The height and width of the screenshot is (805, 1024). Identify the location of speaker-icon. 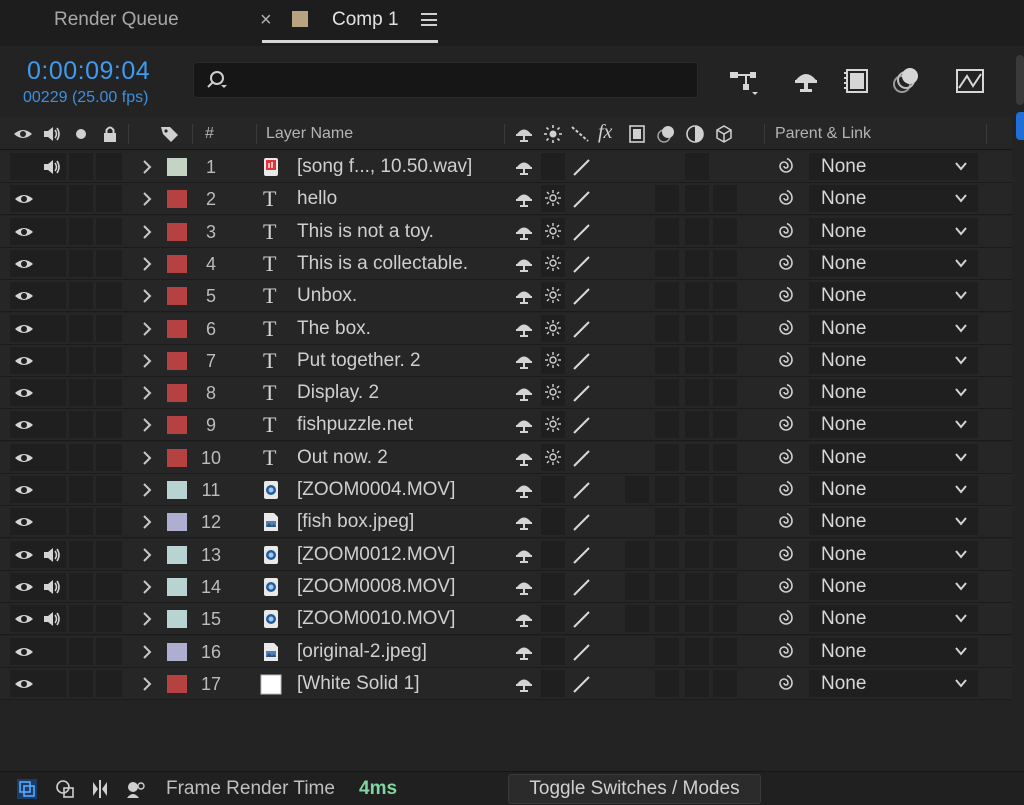
(52, 587).